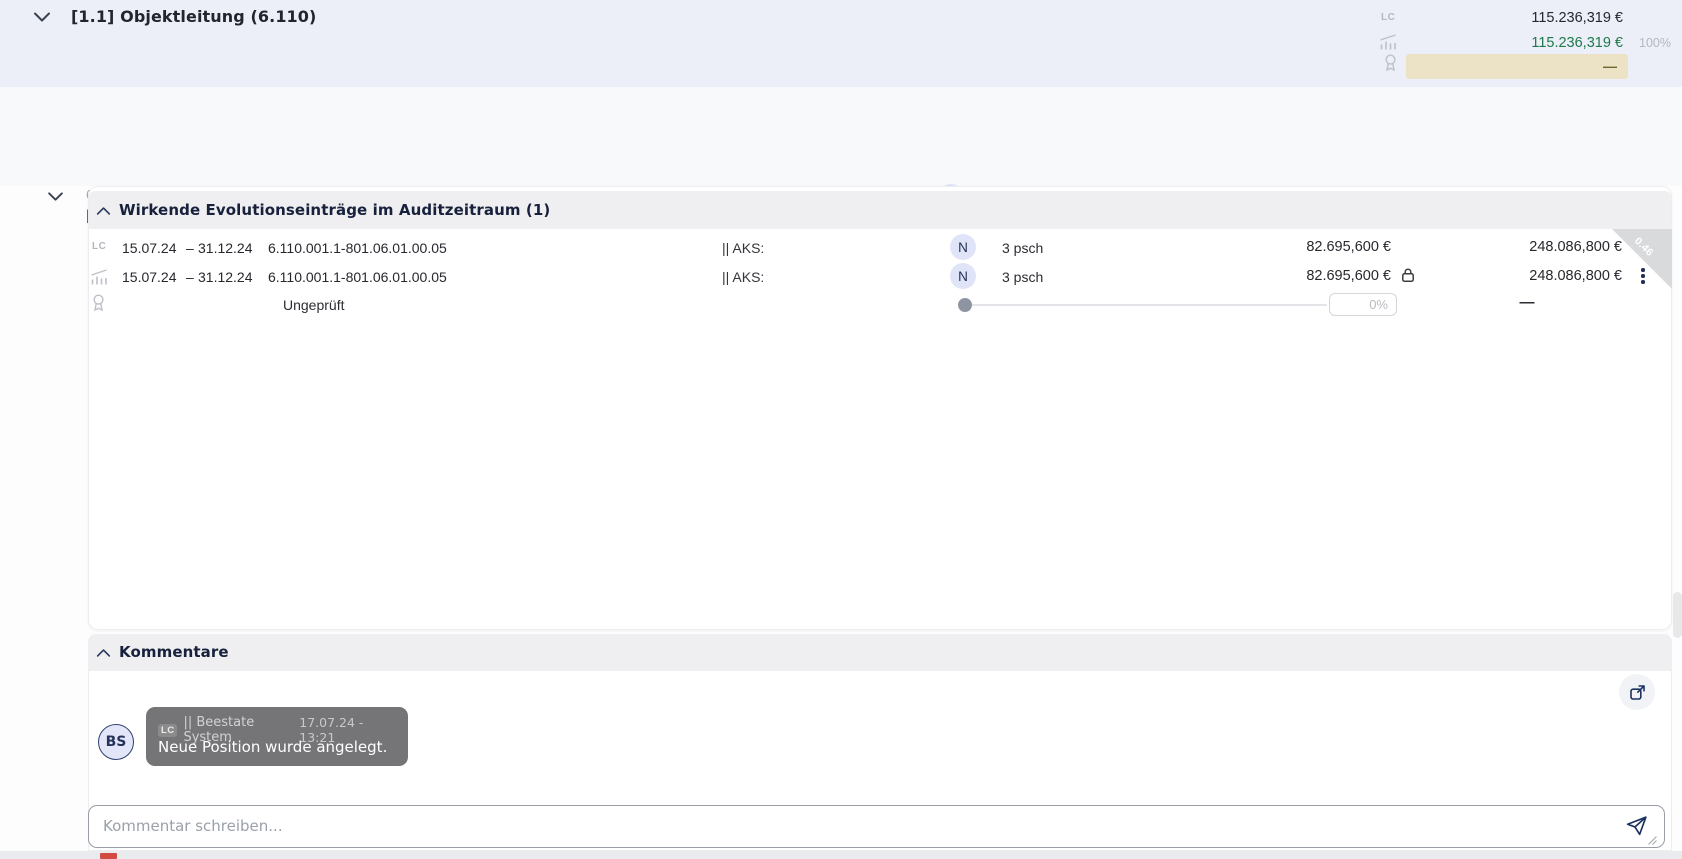  I want to click on progress-slider-handle, so click(965, 305).